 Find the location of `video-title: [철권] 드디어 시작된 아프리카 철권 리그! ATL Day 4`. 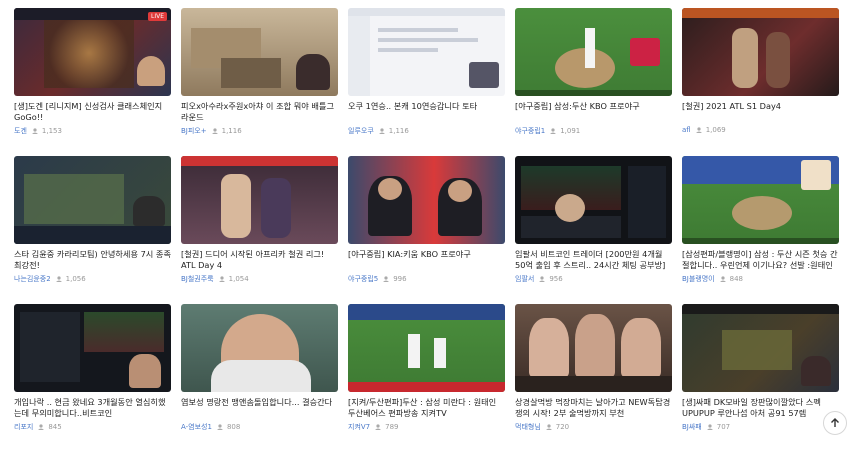

video-title: [철권] 드디어 시작된 아프리카 철권 리그! ATL Day 4 is located at coordinates (259, 260).